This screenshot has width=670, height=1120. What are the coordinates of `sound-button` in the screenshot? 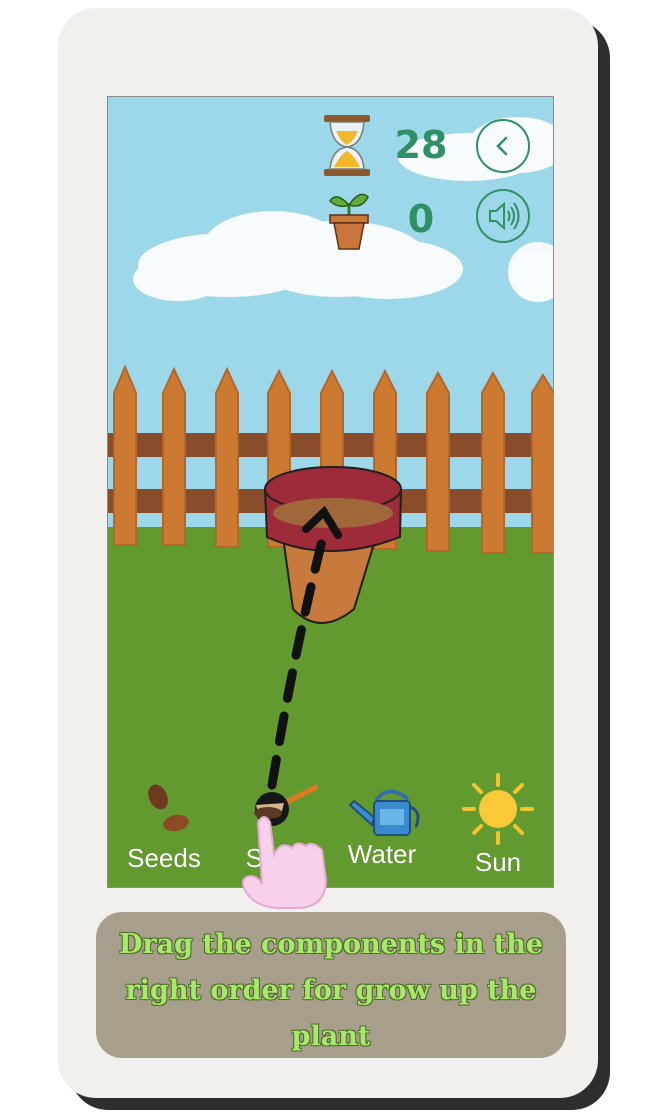 It's located at (503, 216).